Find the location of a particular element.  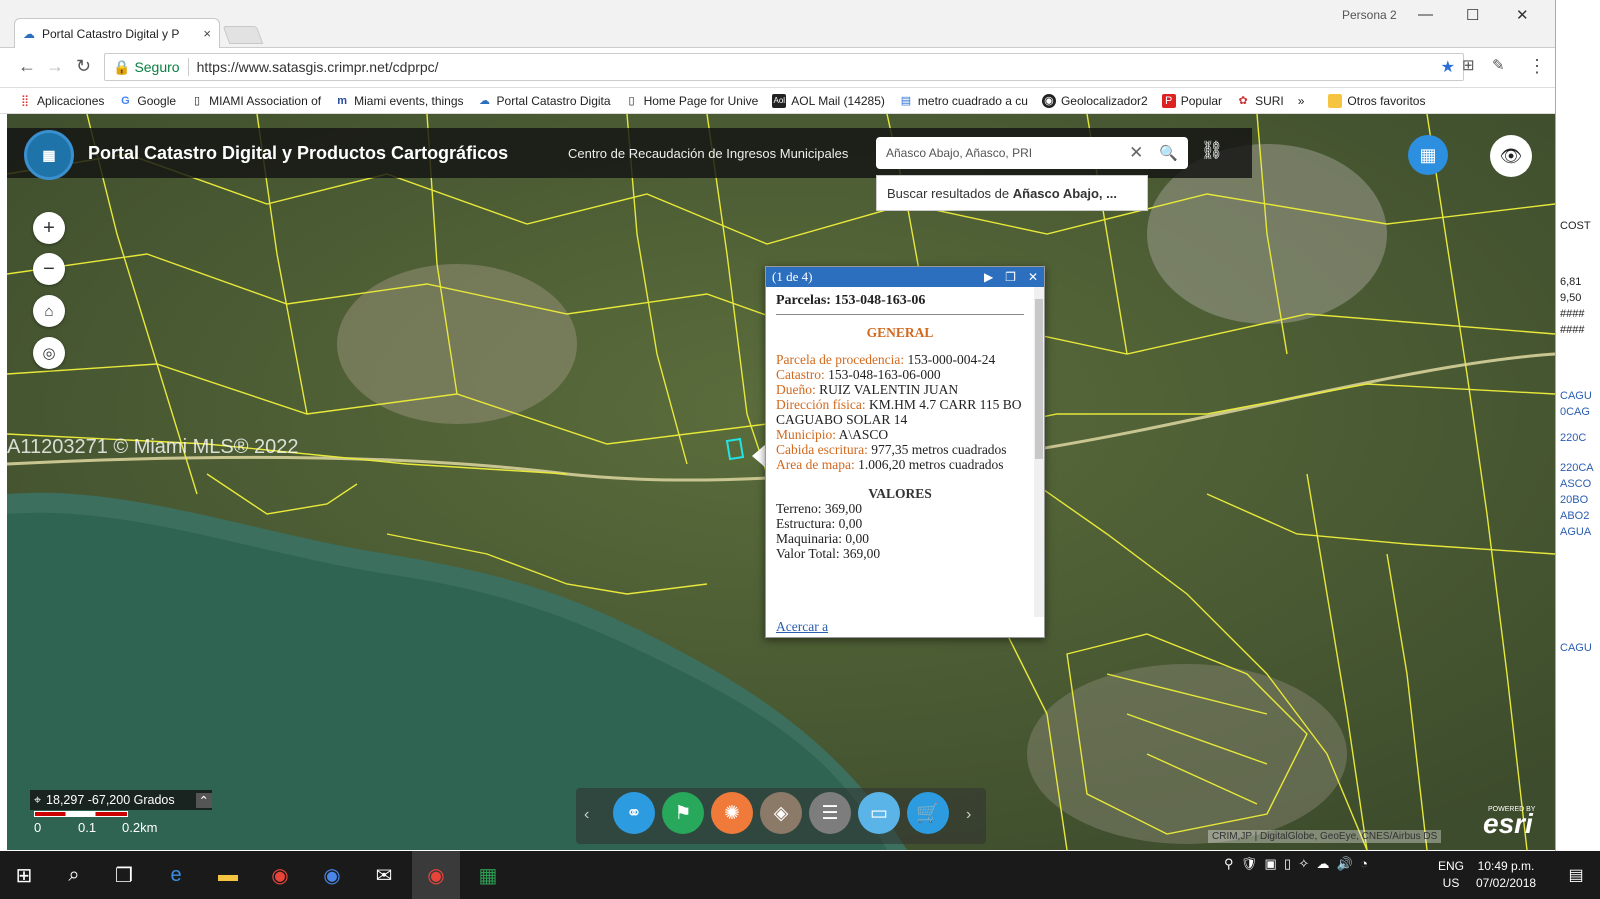

search-box: Añasco Abajo, Añasco, PRI ✕ 🔍 is located at coordinates (1032, 153).